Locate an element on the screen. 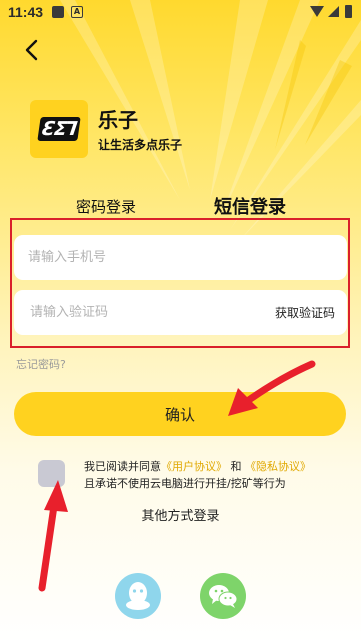 The width and height of the screenshot is (361, 643). status-time: 11:43 is located at coordinates (26, 12).